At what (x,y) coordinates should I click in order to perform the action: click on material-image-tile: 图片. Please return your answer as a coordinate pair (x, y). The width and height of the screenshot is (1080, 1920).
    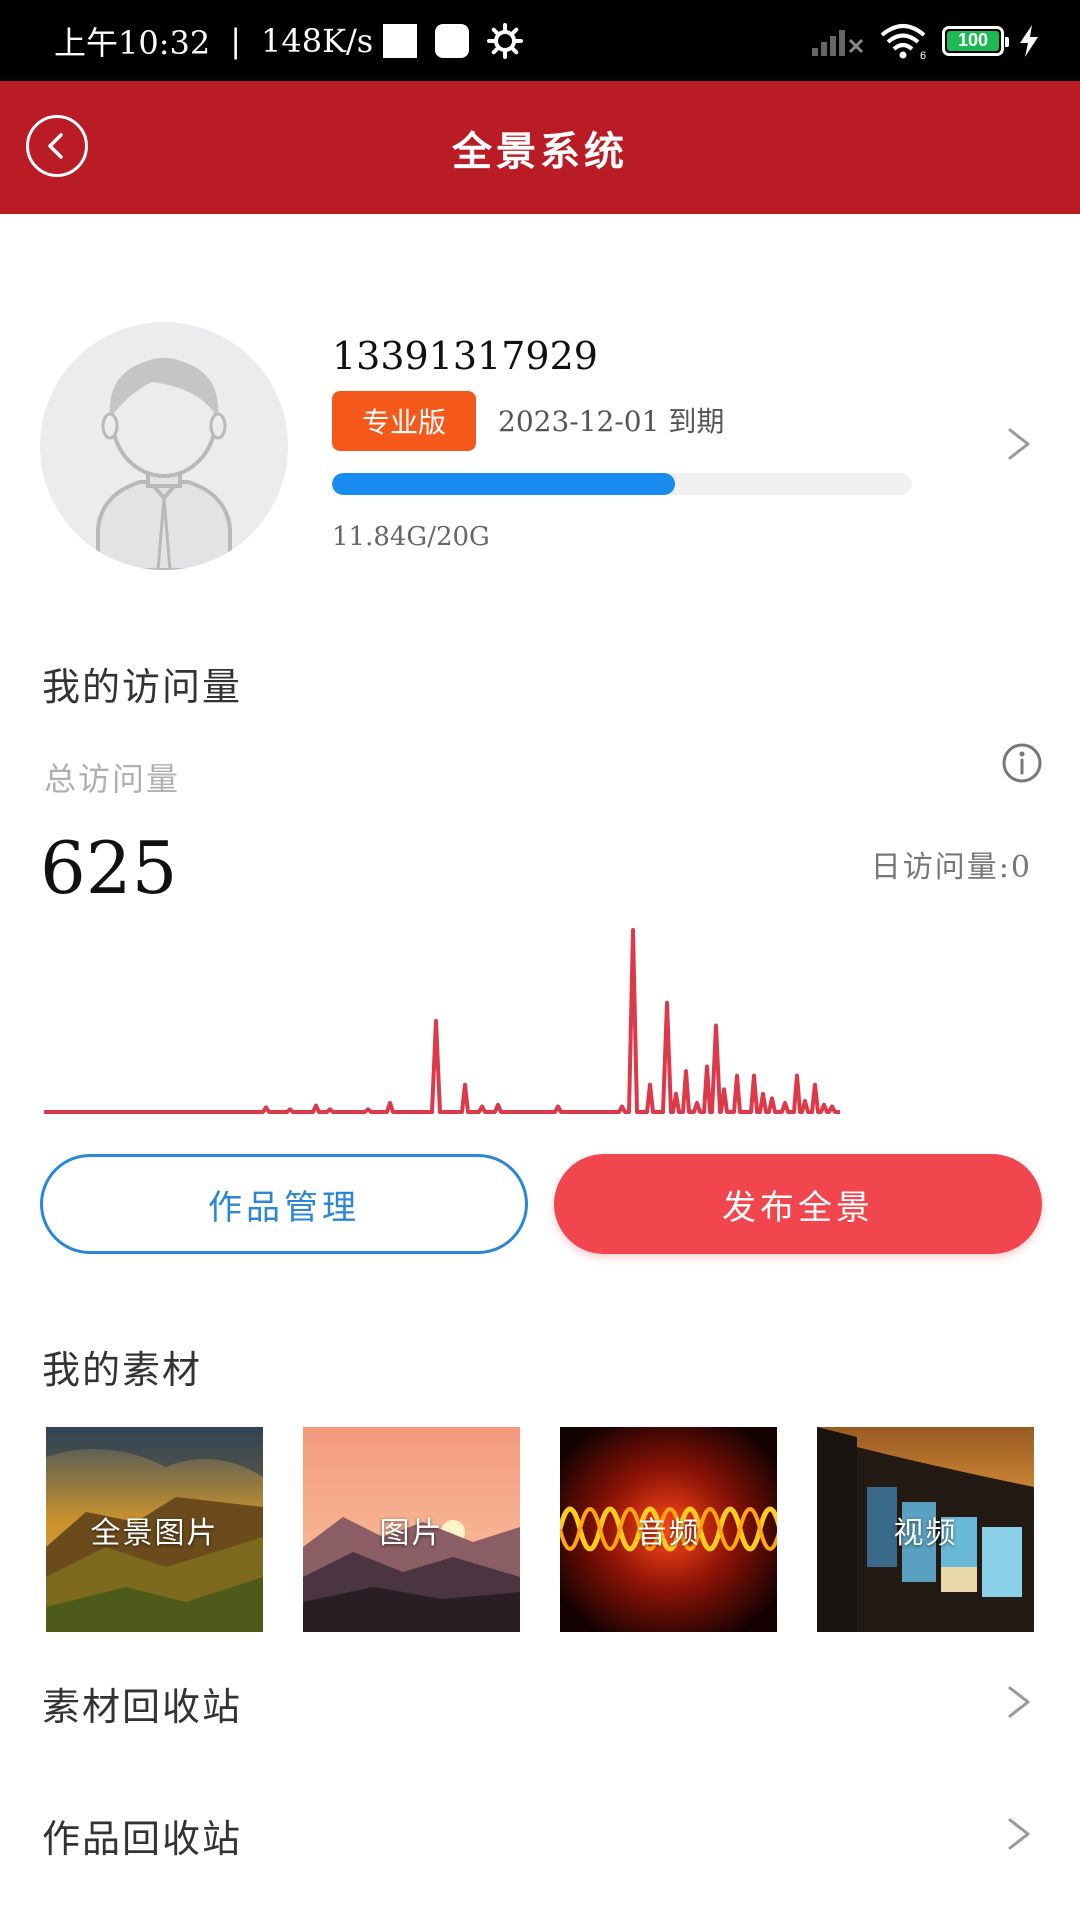
    Looking at the image, I should click on (411, 1529).